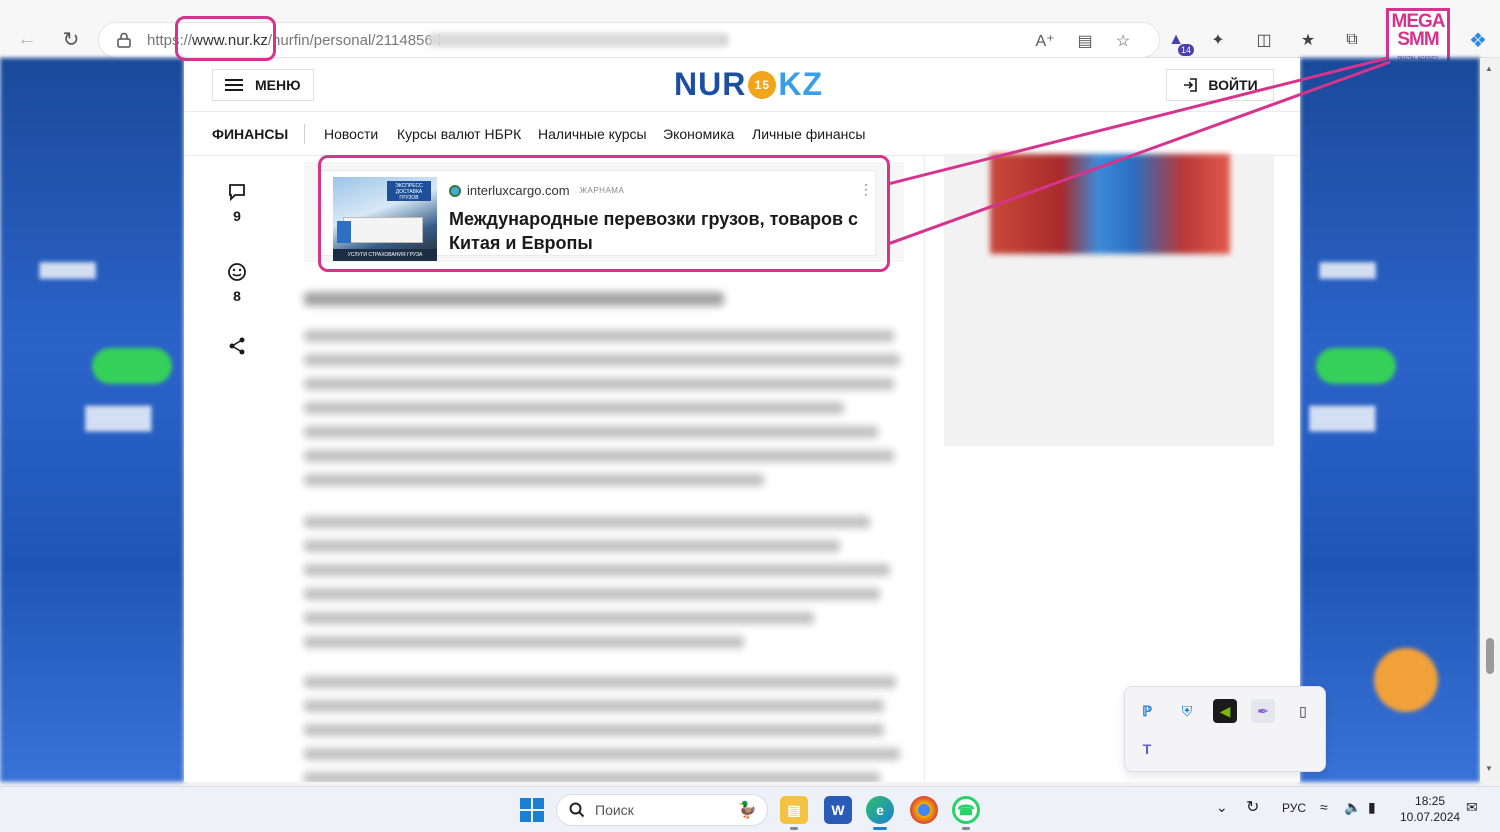 This screenshot has width=1500, height=832. What do you see at coordinates (808, 134) in the screenshot?
I see `nav-item-personal-finance: Личные финансы` at bounding box center [808, 134].